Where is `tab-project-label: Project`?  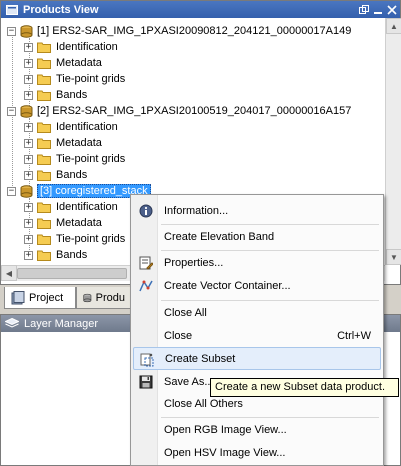
tab-project-label: Project is located at coordinates (46, 297).